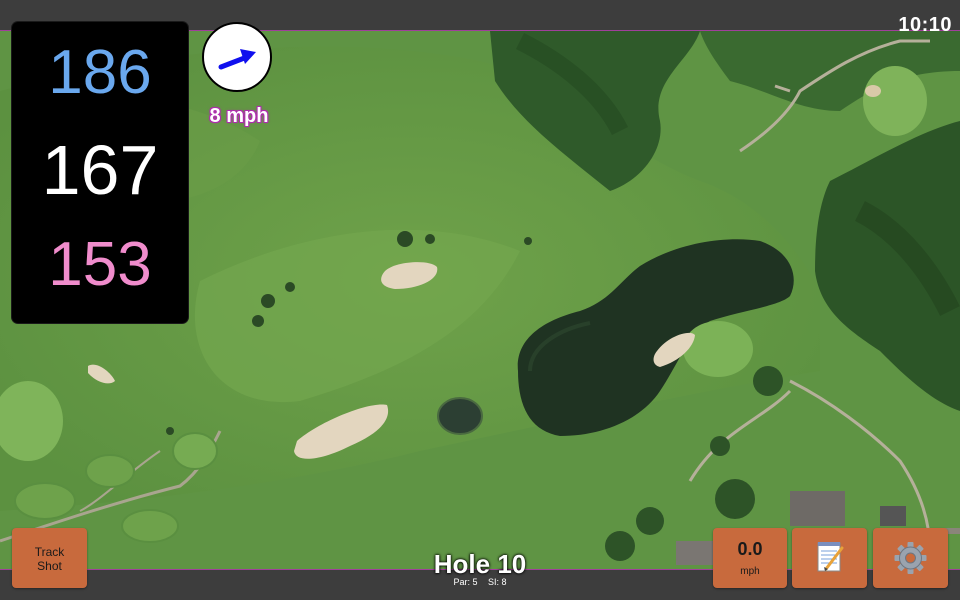  I want to click on distance-middle: 167, so click(100, 170).